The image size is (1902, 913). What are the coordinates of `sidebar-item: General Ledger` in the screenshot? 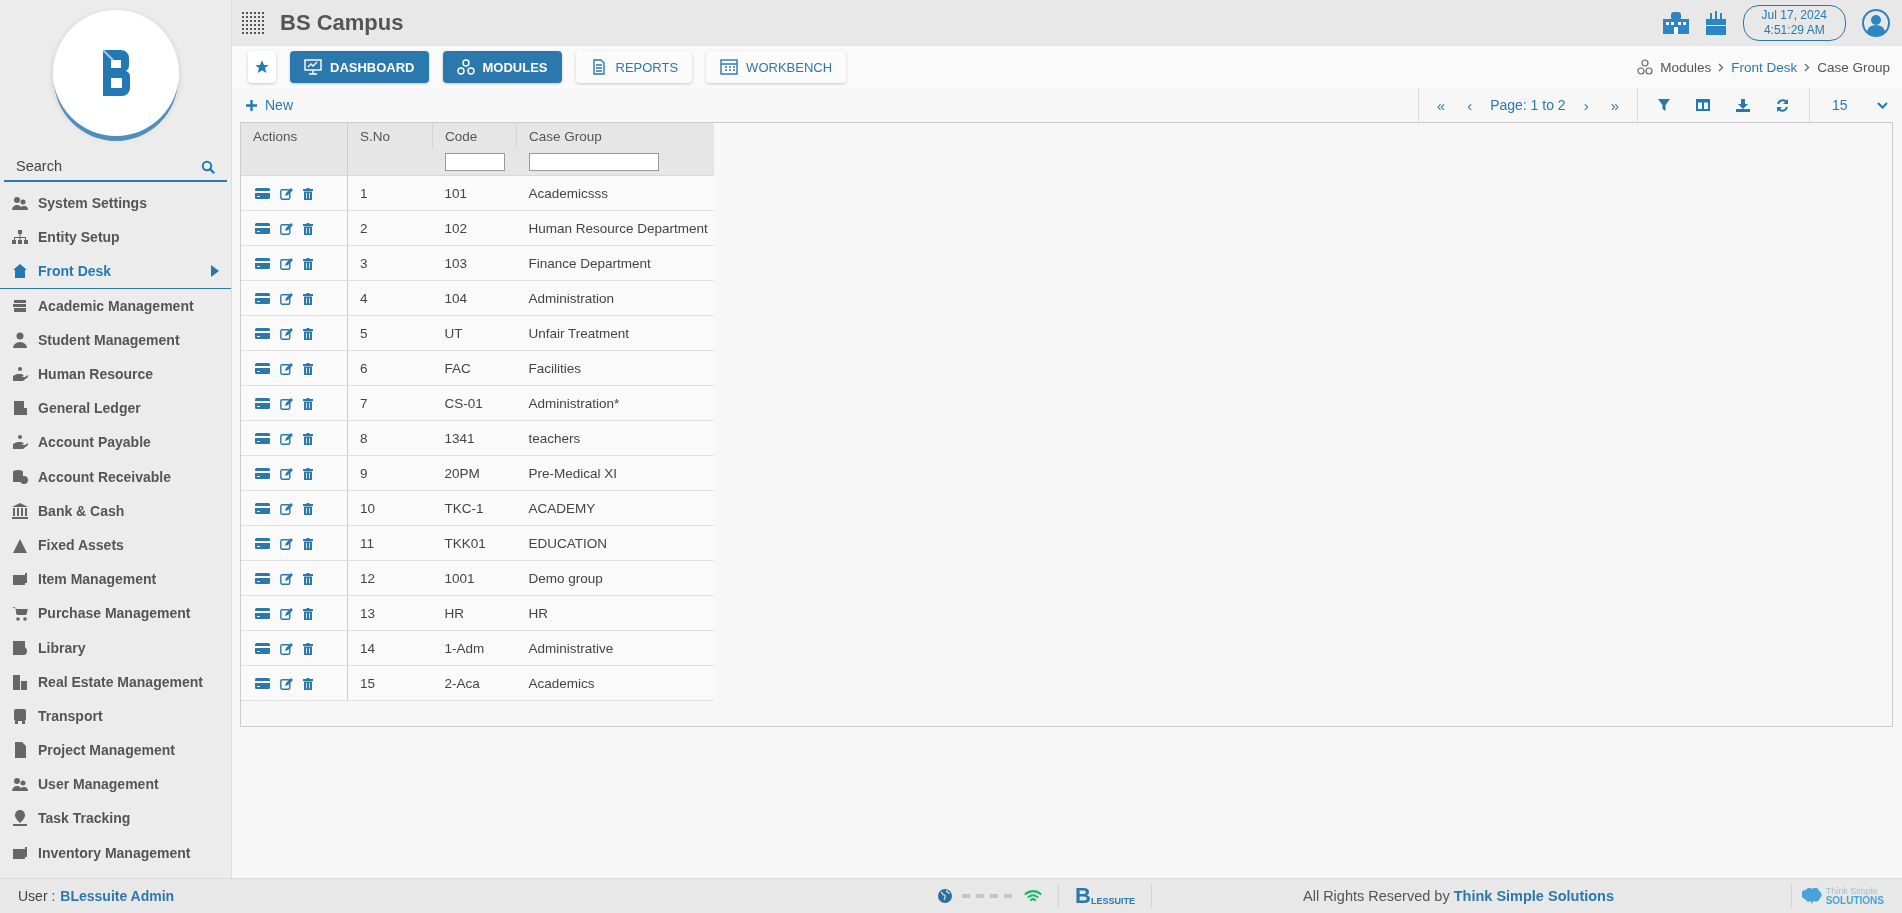 It's located at (115, 408).